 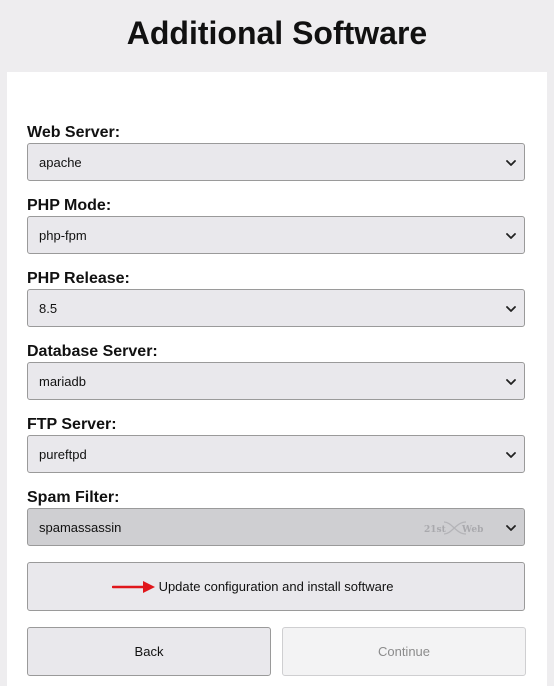 I want to click on php-mode-value: php-fpm, so click(x=63, y=235).